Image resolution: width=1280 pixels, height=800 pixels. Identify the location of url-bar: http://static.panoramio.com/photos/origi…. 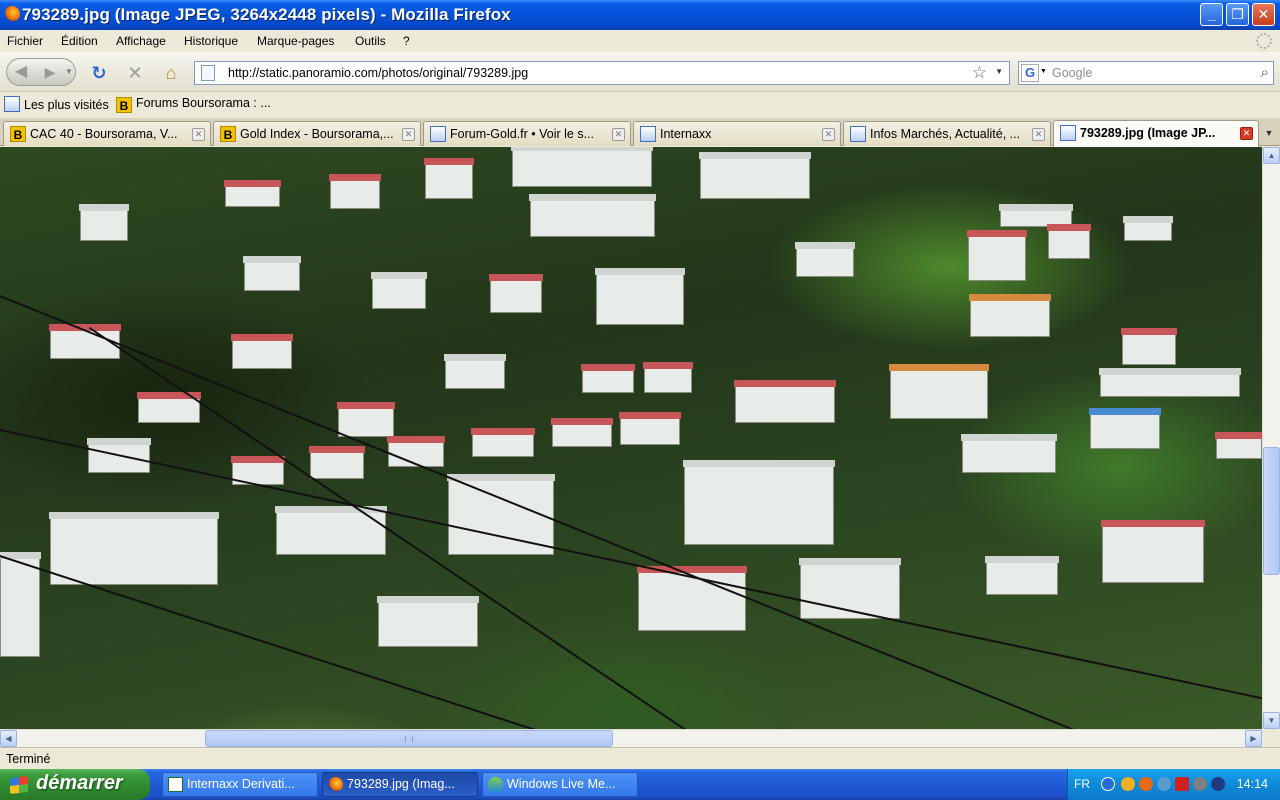
(602, 73).